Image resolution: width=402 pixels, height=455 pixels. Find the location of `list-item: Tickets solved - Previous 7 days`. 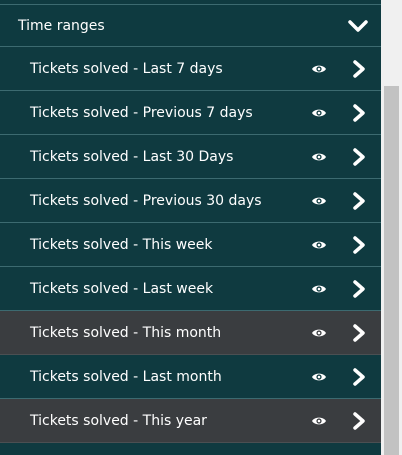

list-item: Tickets solved - Previous 7 days is located at coordinates (190, 113).